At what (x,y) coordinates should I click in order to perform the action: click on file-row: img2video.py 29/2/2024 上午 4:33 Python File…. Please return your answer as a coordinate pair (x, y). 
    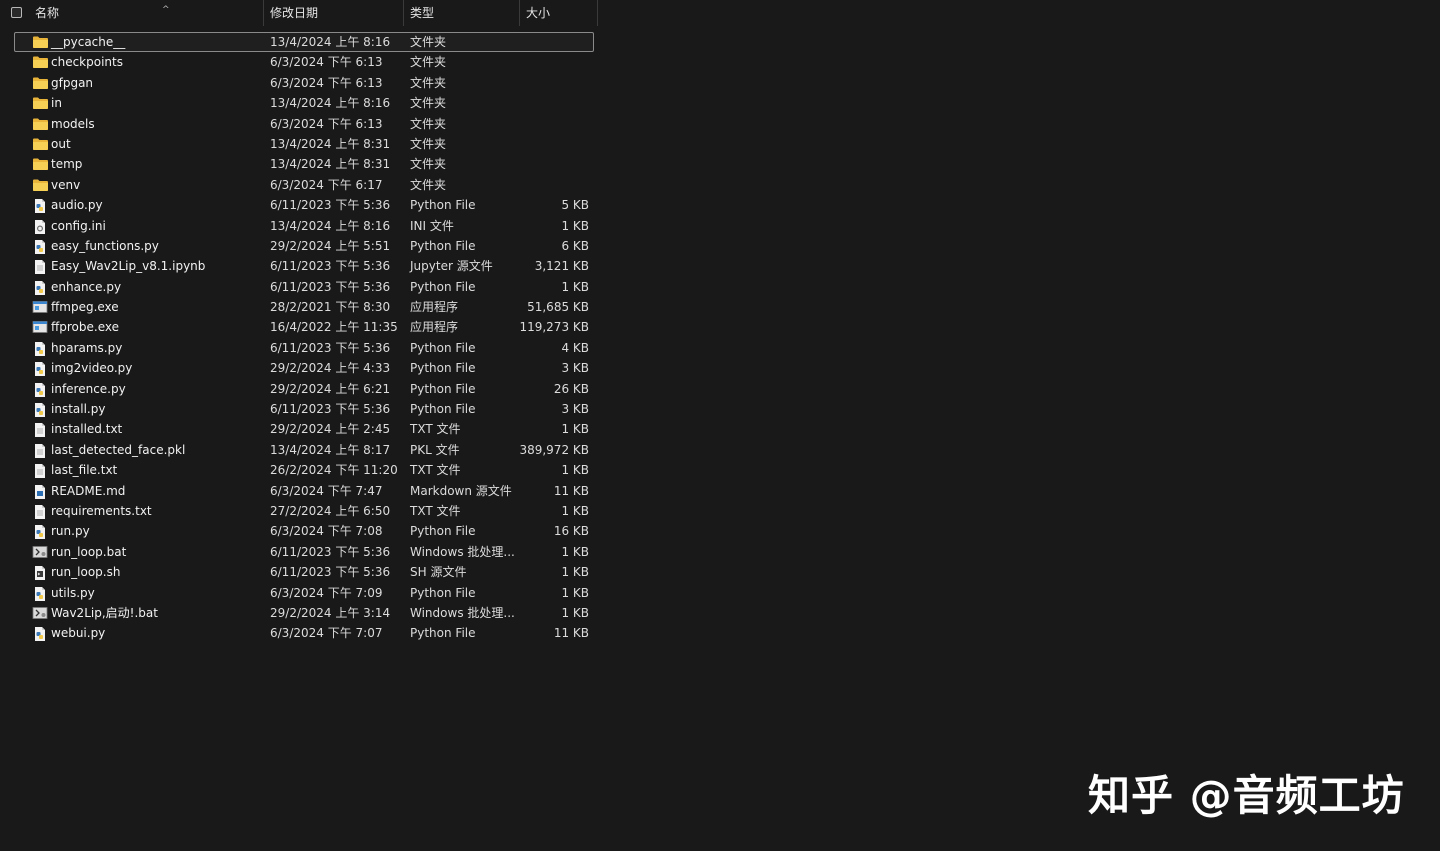
    Looking at the image, I should click on (300, 368).